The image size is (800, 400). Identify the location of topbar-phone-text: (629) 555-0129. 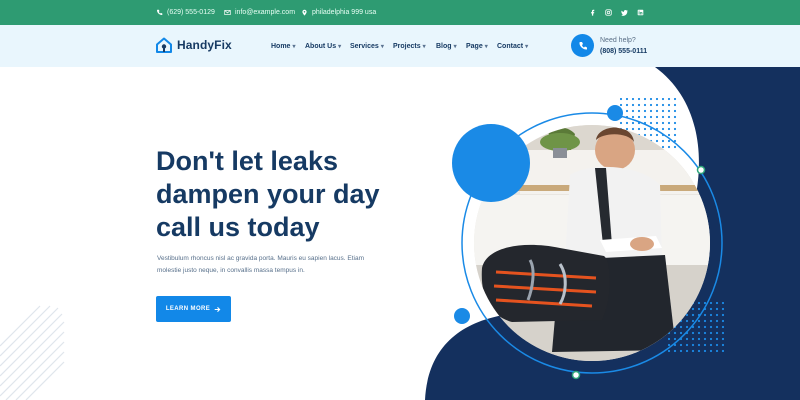
(191, 12).